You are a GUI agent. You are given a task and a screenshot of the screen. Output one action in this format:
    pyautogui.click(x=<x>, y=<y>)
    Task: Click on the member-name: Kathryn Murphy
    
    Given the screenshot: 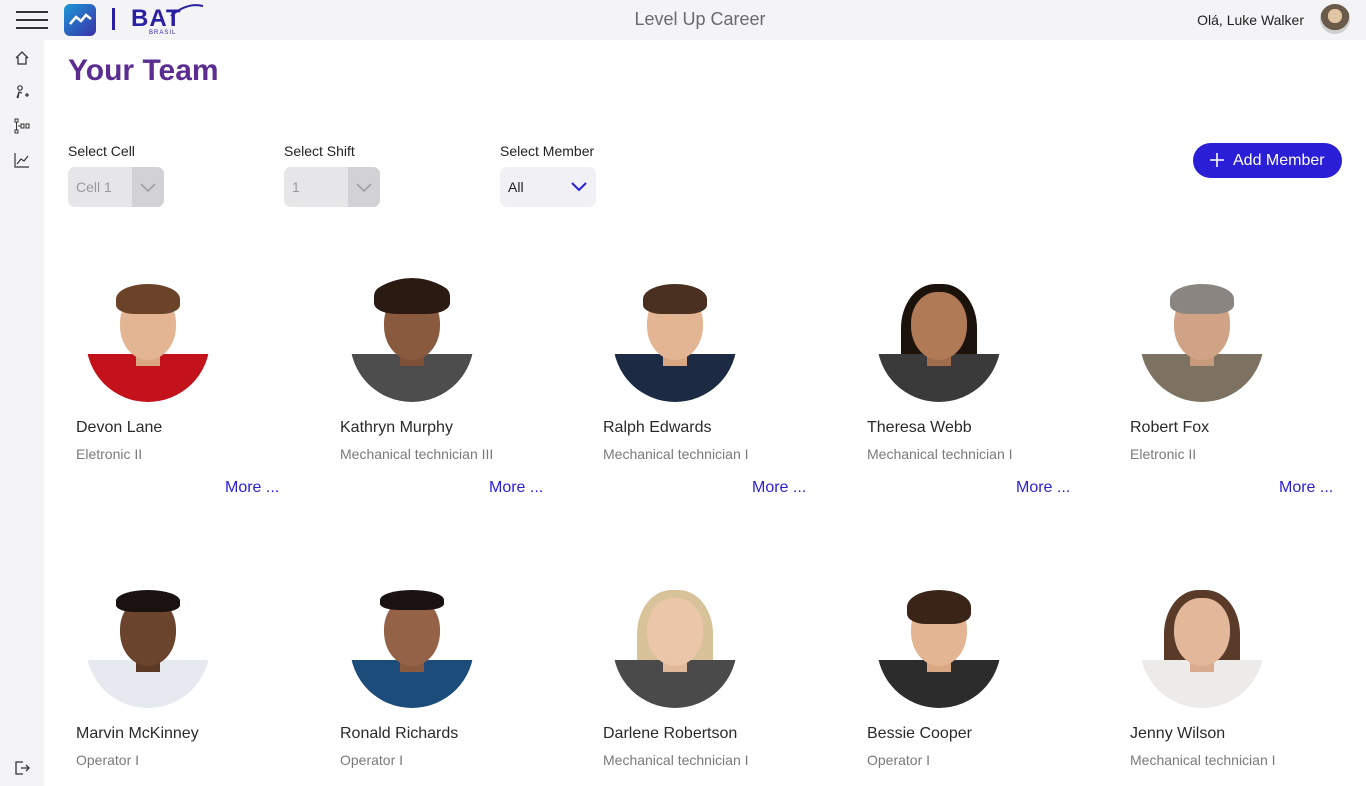 What is the action you would take?
    pyautogui.click(x=396, y=427)
    